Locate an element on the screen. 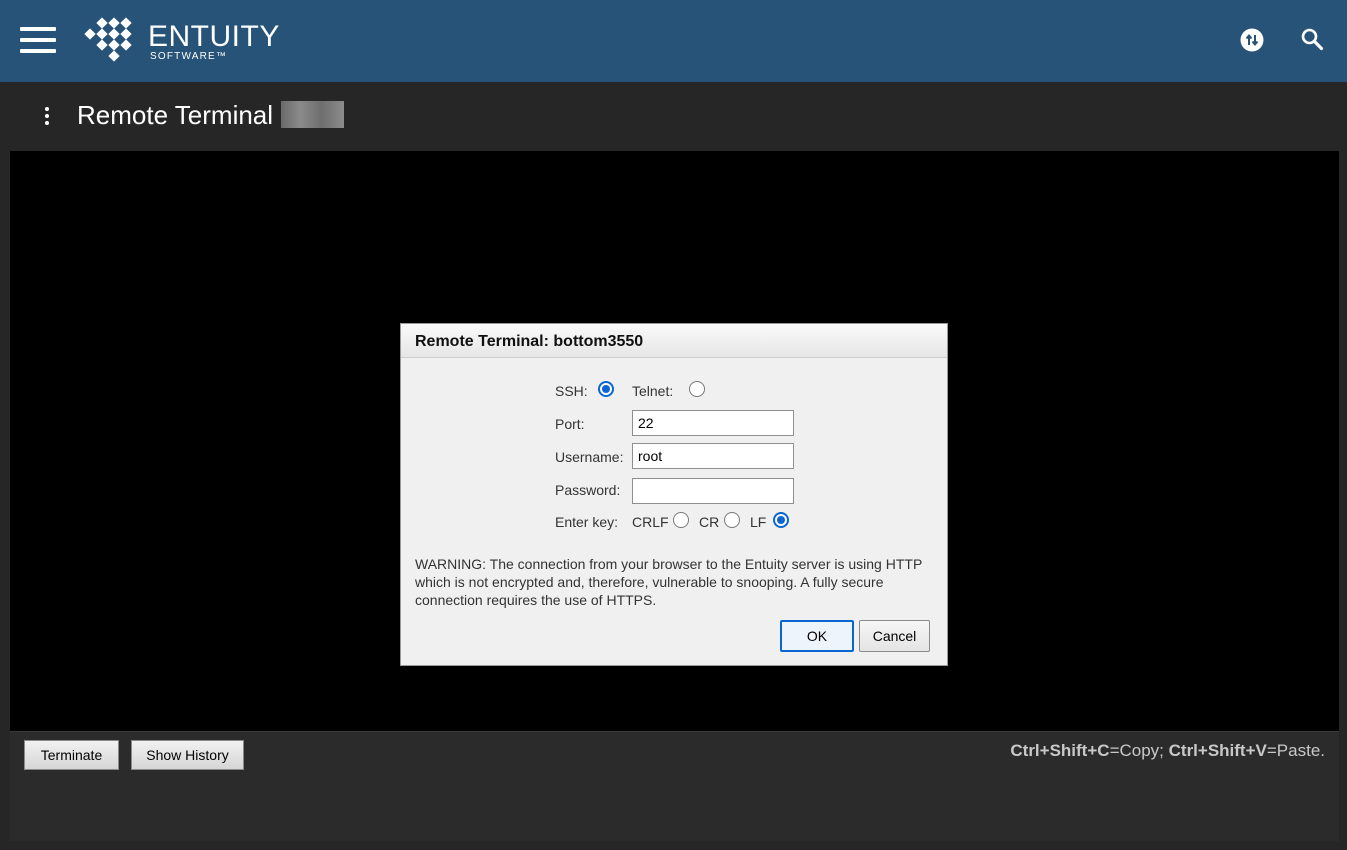  lf-radio is located at coordinates (781, 520).